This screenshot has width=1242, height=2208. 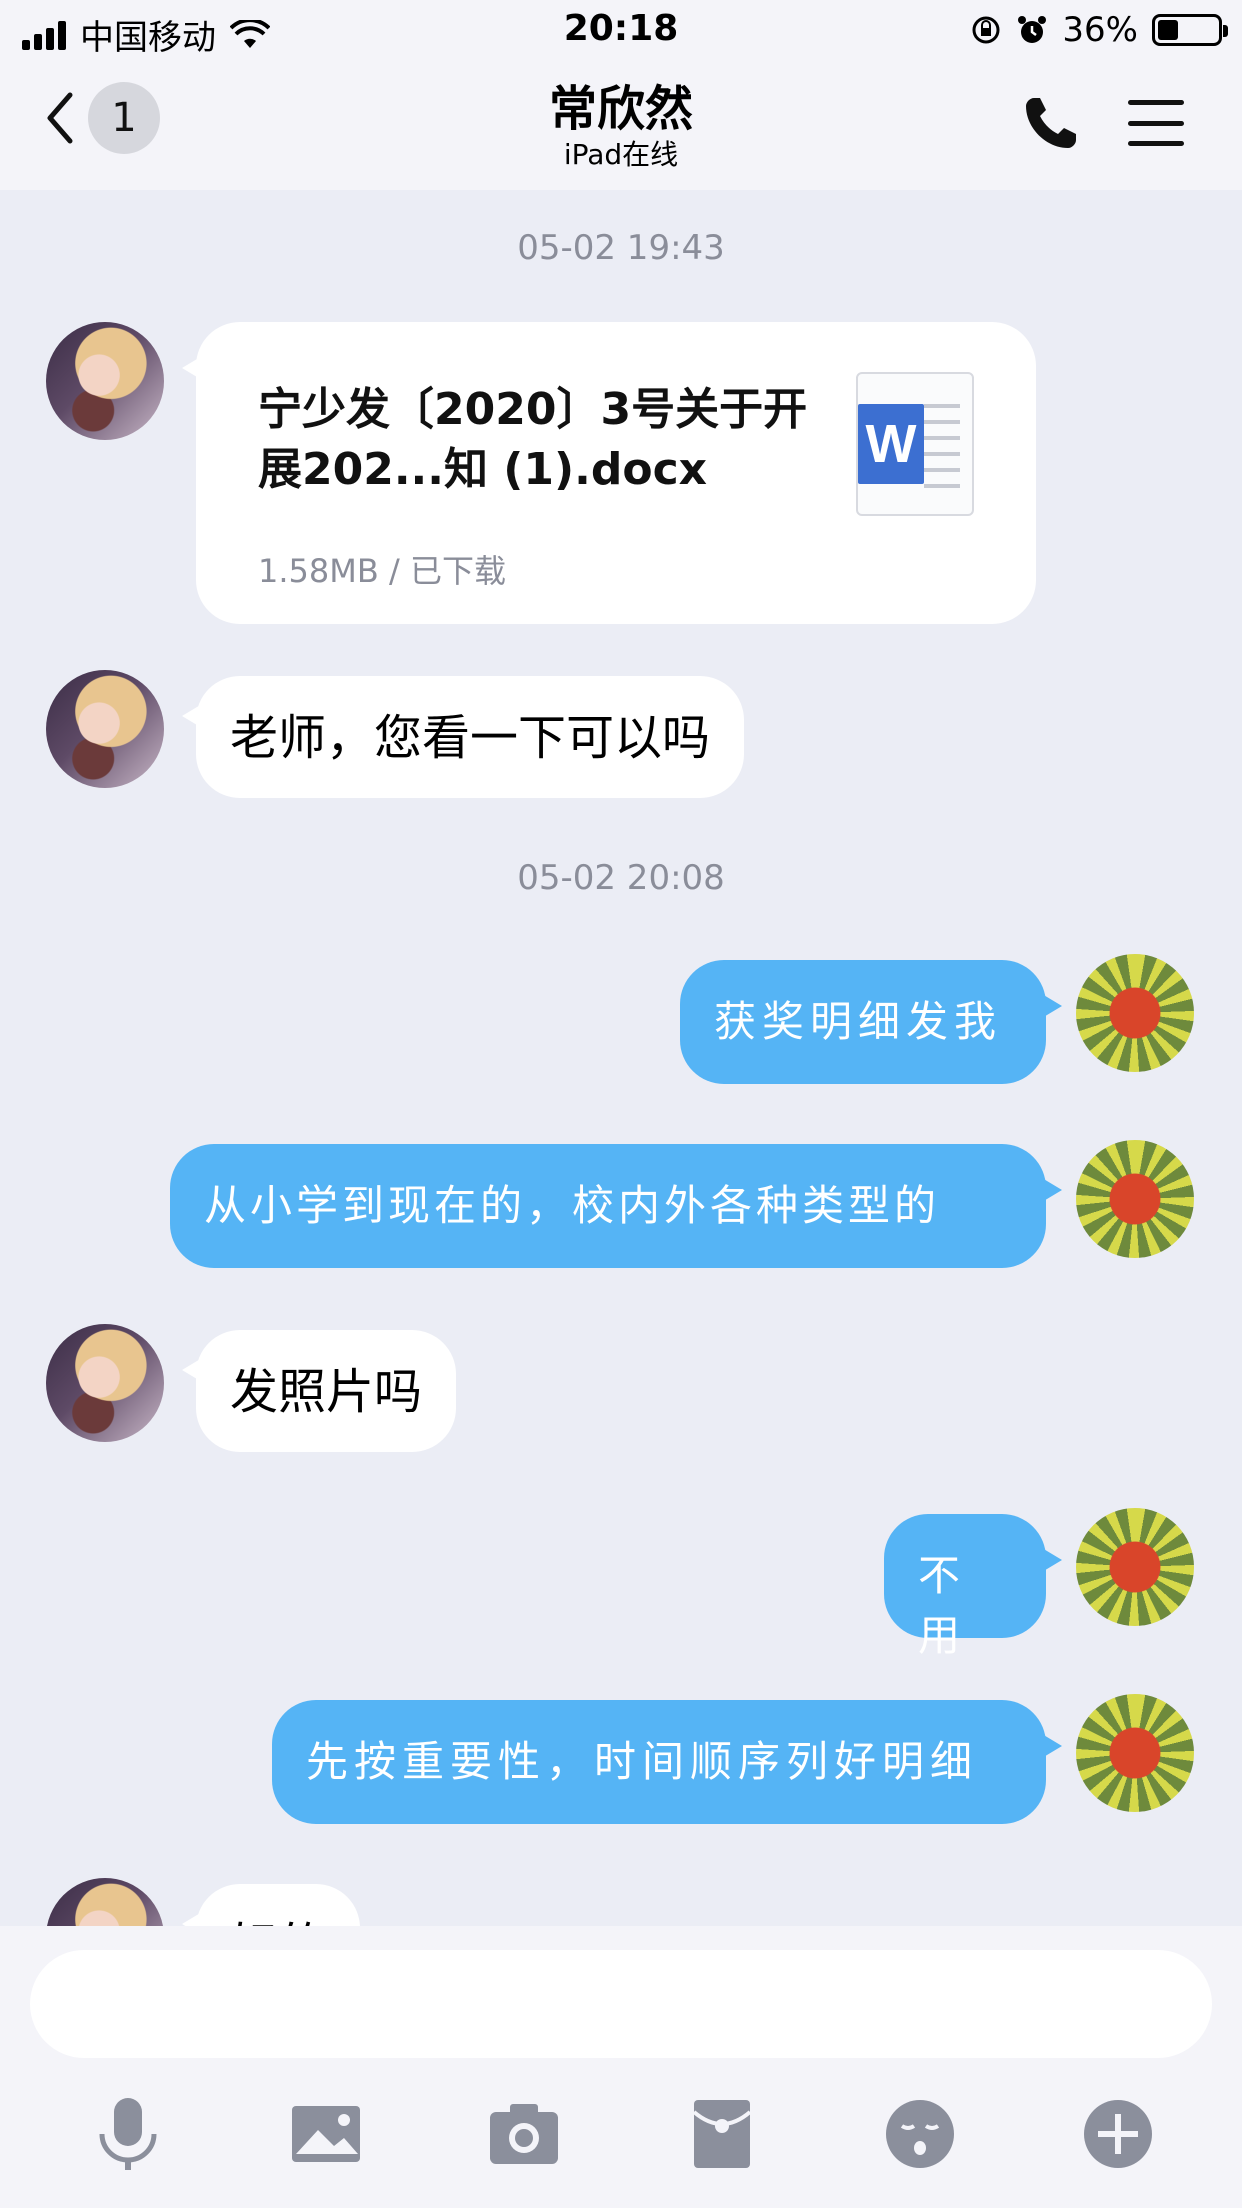 What do you see at coordinates (1156, 123) in the screenshot?
I see `menu-icon` at bounding box center [1156, 123].